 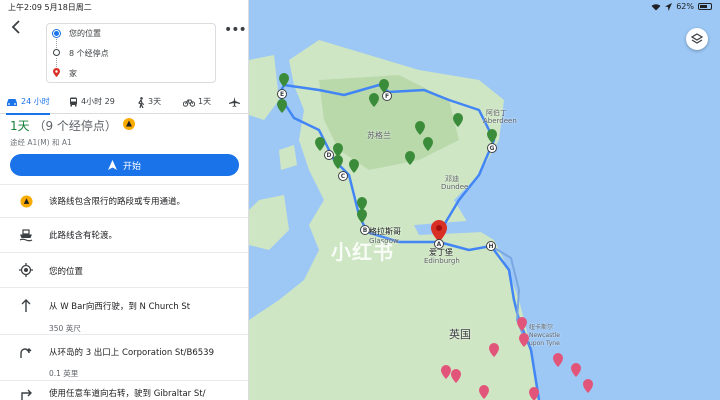 I want to click on route-via-text: 途经 A1(M) 和 A1, so click(x=41, y=142).